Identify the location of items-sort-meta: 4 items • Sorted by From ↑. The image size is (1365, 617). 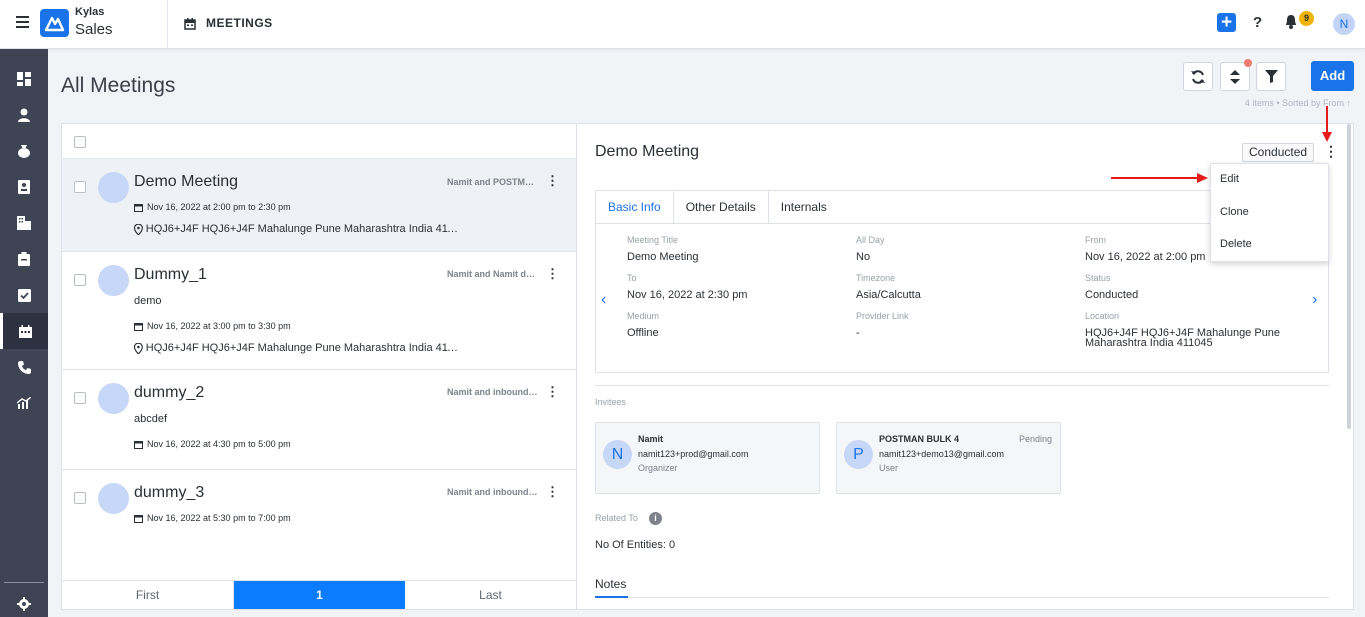
(1297, 103).